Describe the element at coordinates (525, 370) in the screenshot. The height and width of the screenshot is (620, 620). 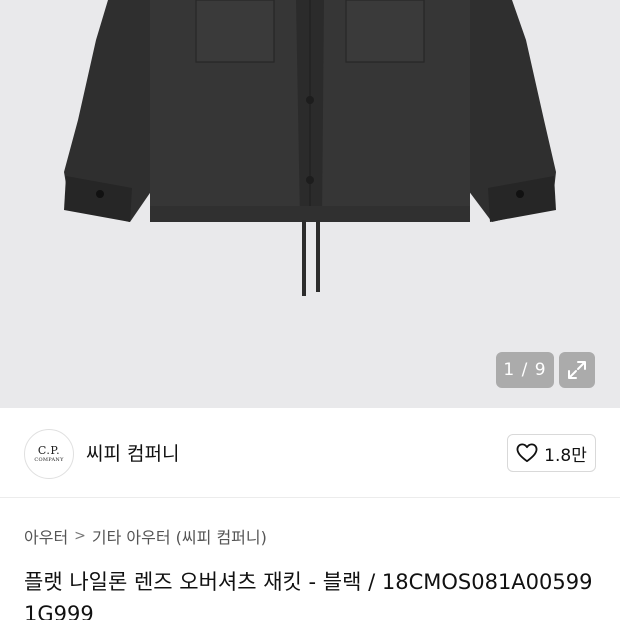
I see `image-counter: 1 / 9` at that location.